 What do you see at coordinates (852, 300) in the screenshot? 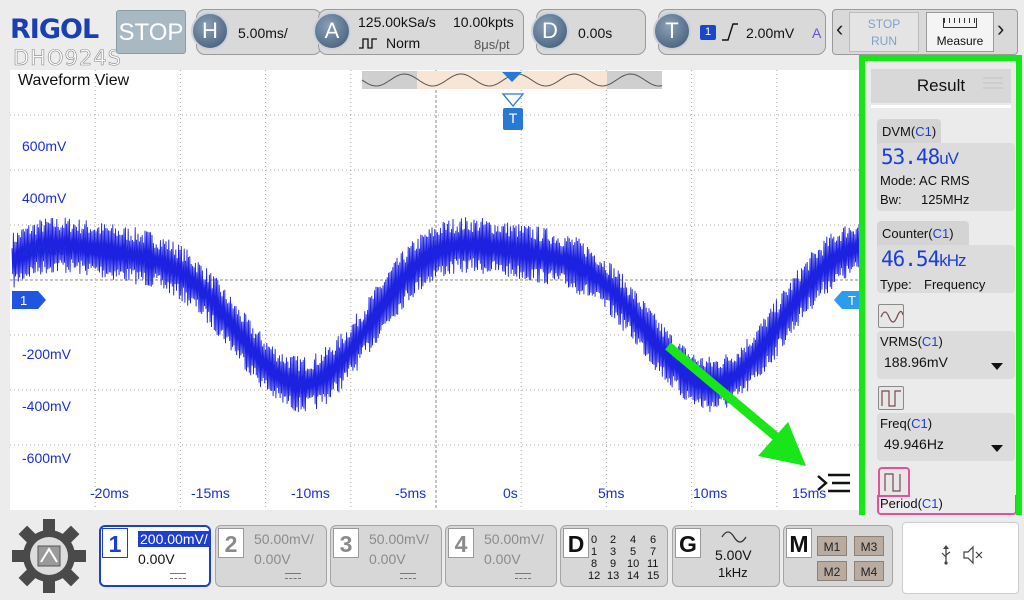
I see `svg-text: T` at bounding box center [852, 300].